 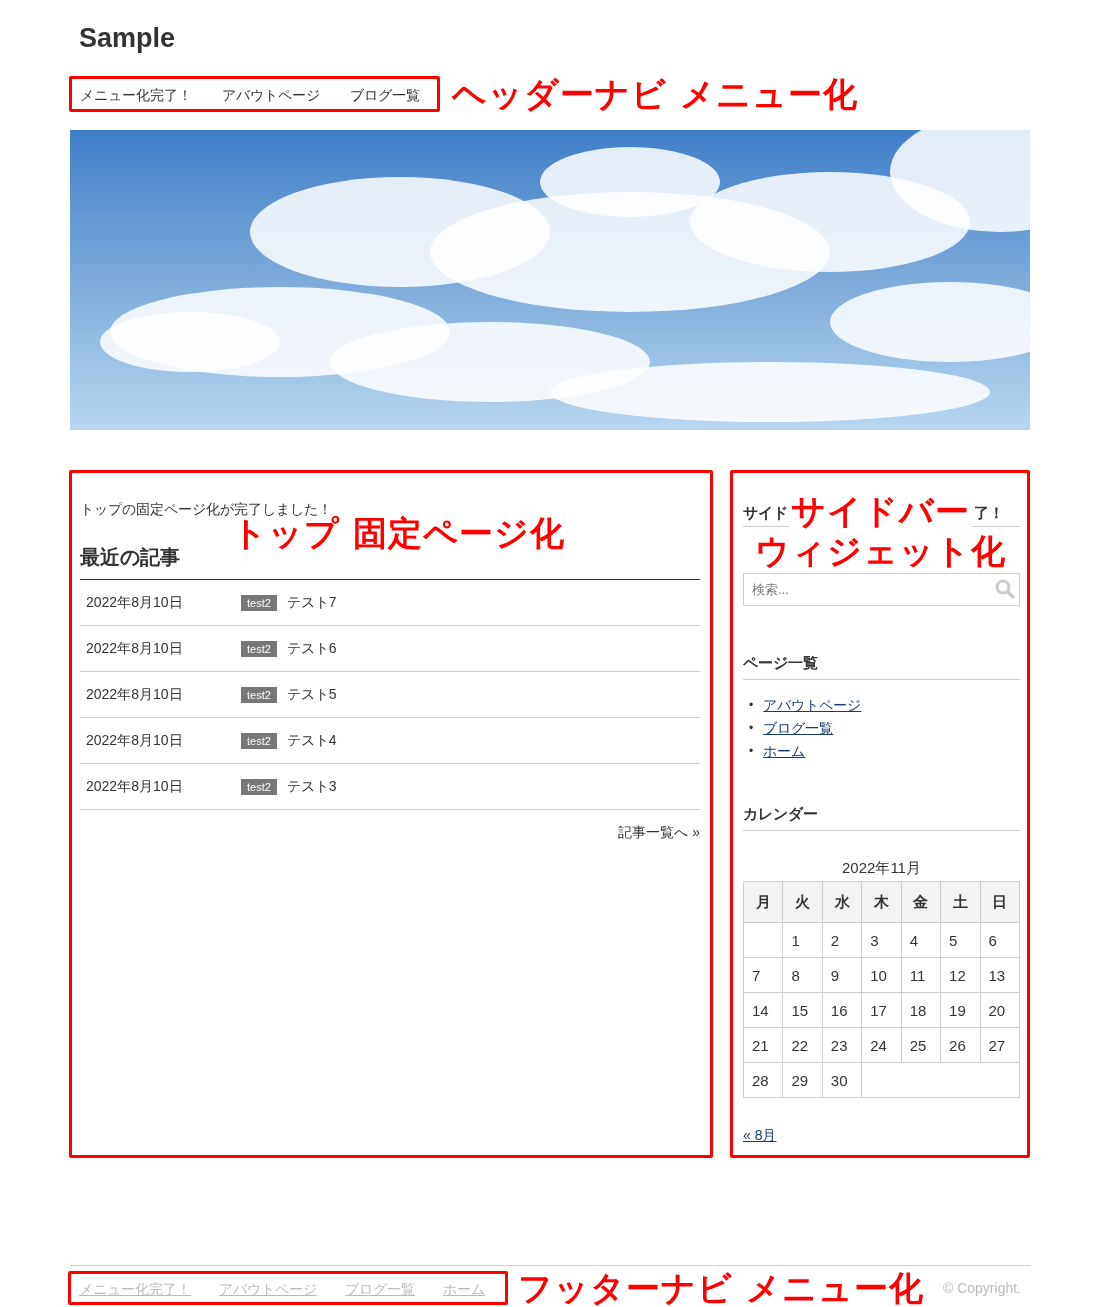 What do you see at coordinates (763, 975) in the screenshot?
I see `calendar-day: 7` at bounding box center [763, 975].